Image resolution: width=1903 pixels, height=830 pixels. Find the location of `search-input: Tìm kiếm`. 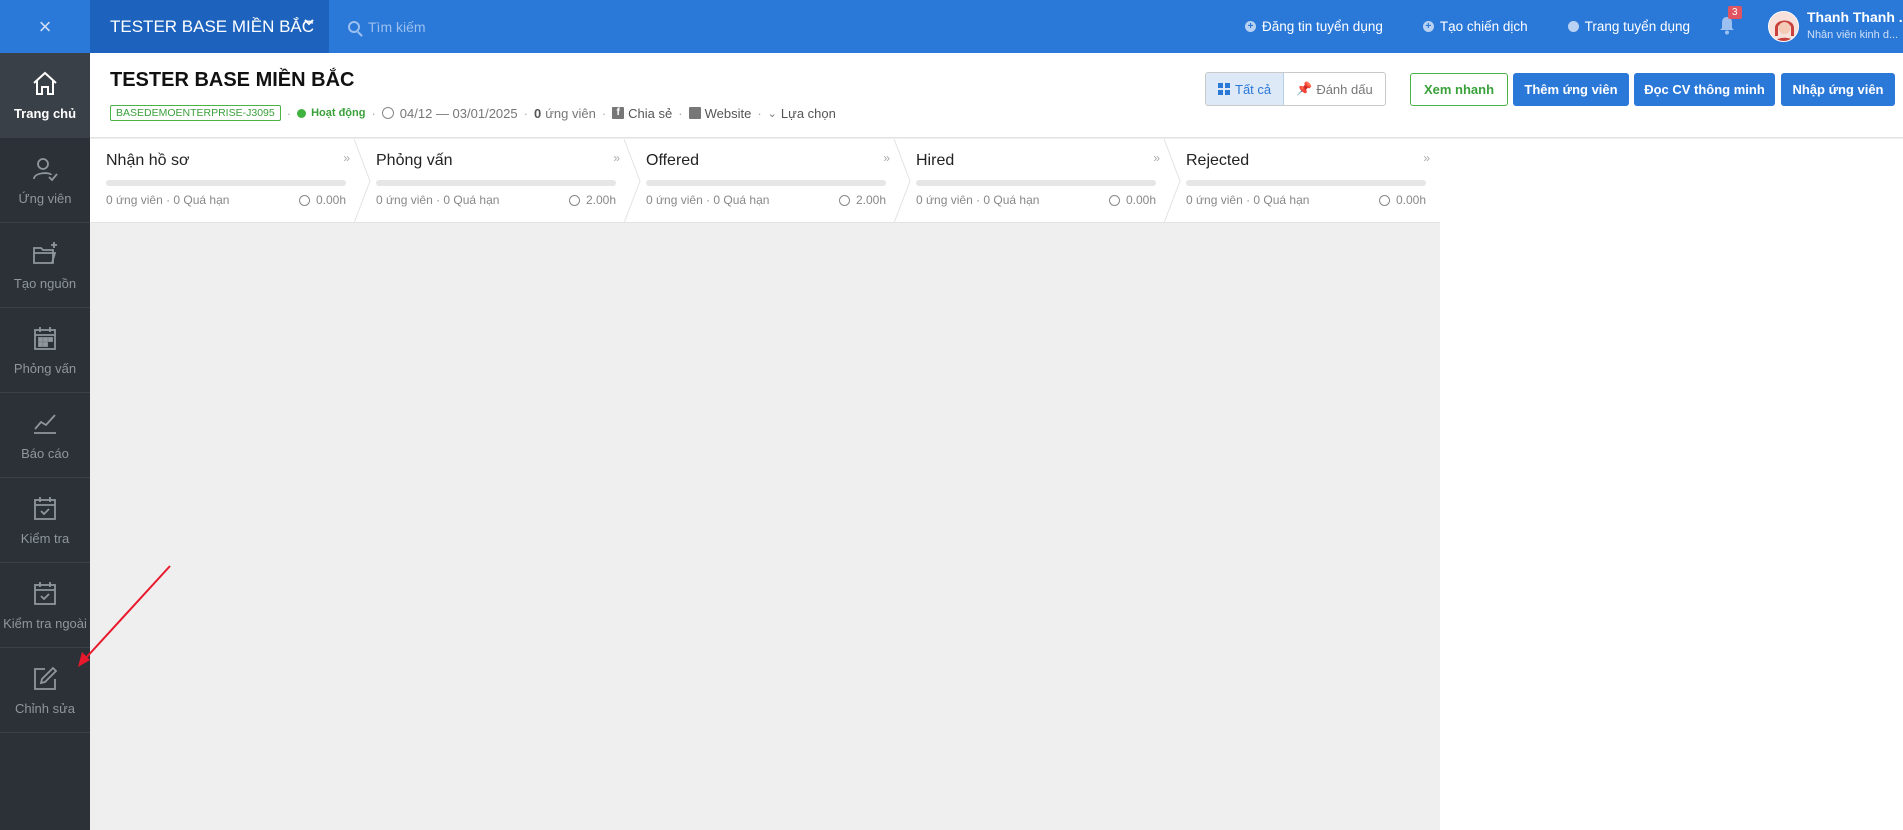

search-input: Tìm kiếm is located at coordinates (387, 27).